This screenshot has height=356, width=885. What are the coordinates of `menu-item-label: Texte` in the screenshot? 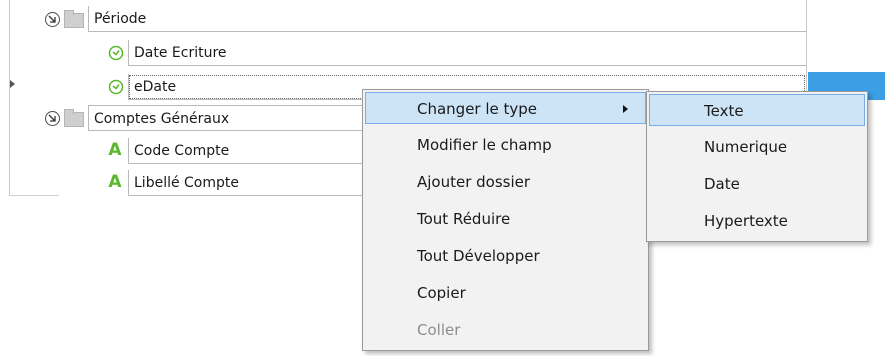 It's located at (724, 111).